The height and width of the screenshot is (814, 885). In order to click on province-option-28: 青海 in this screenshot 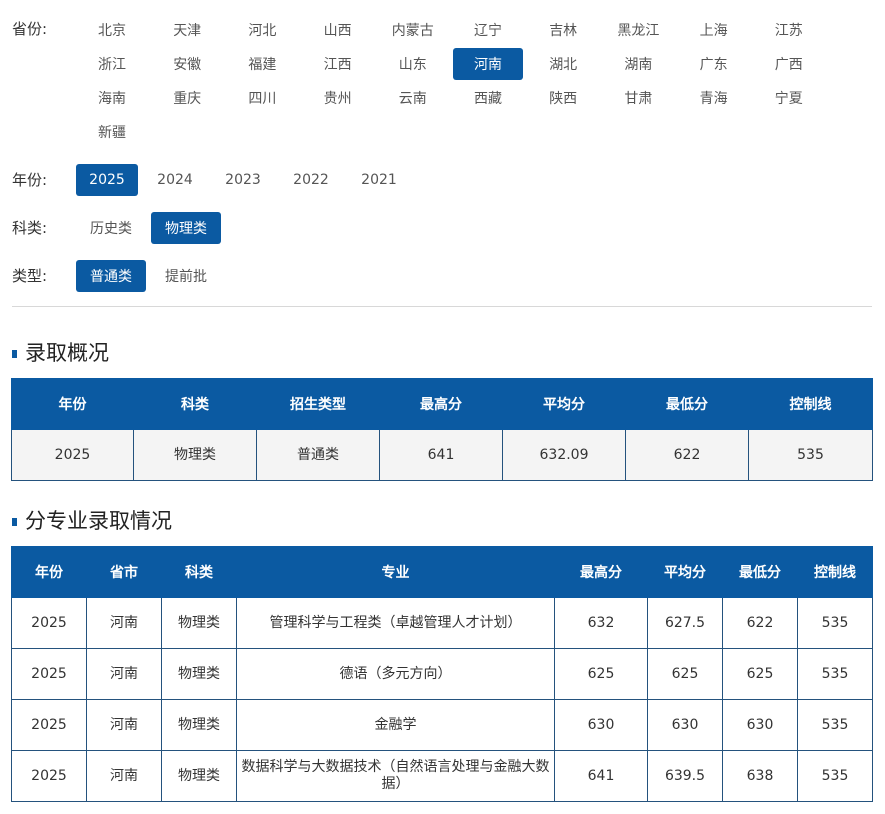, I will do `click(714, 98)`.